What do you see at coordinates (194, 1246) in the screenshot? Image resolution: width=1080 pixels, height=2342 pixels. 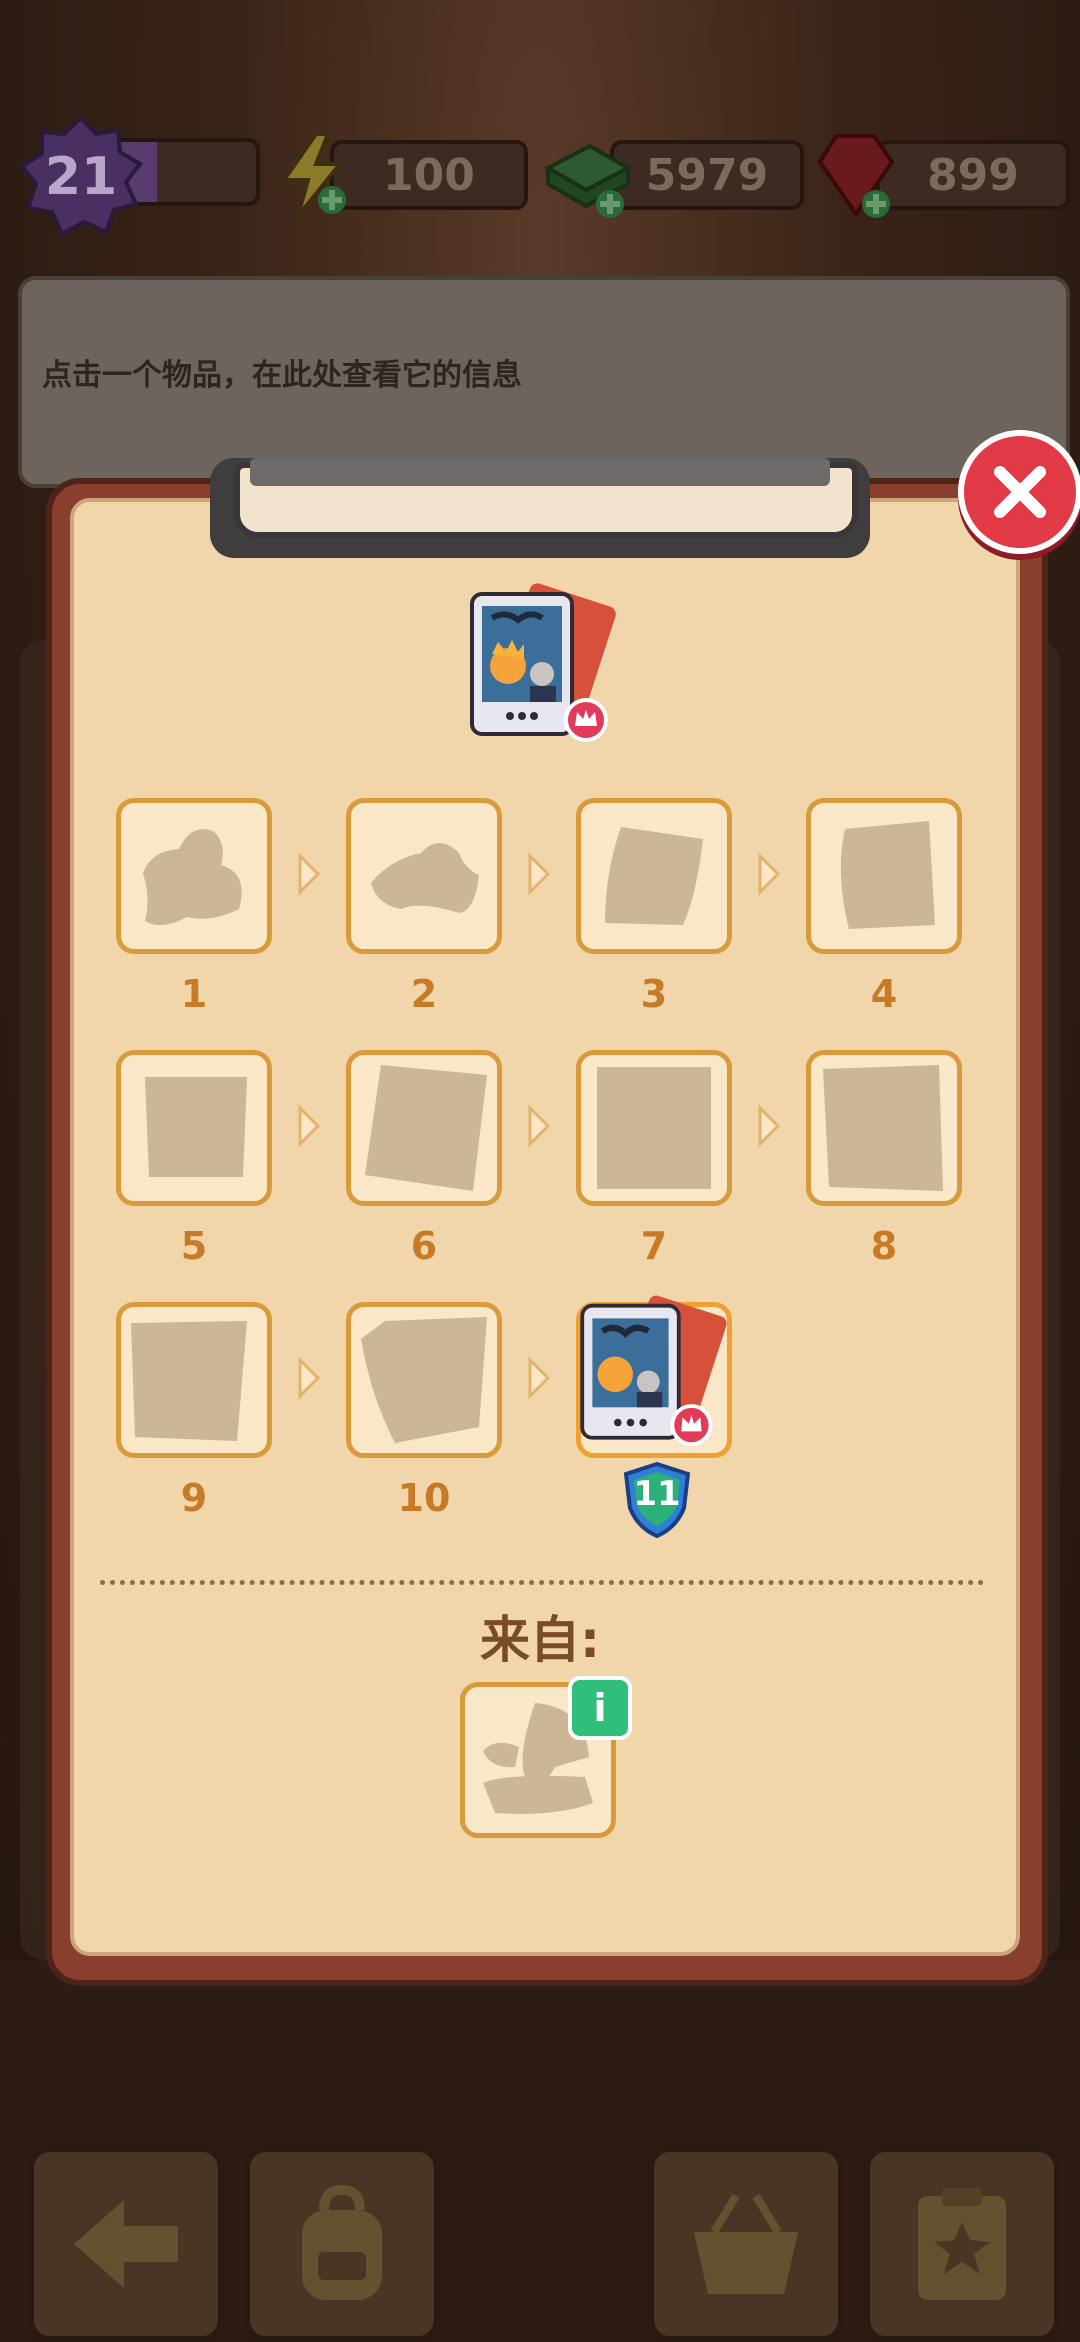 I see `chain-label-5: 5` at bounding box center [194, 1246].